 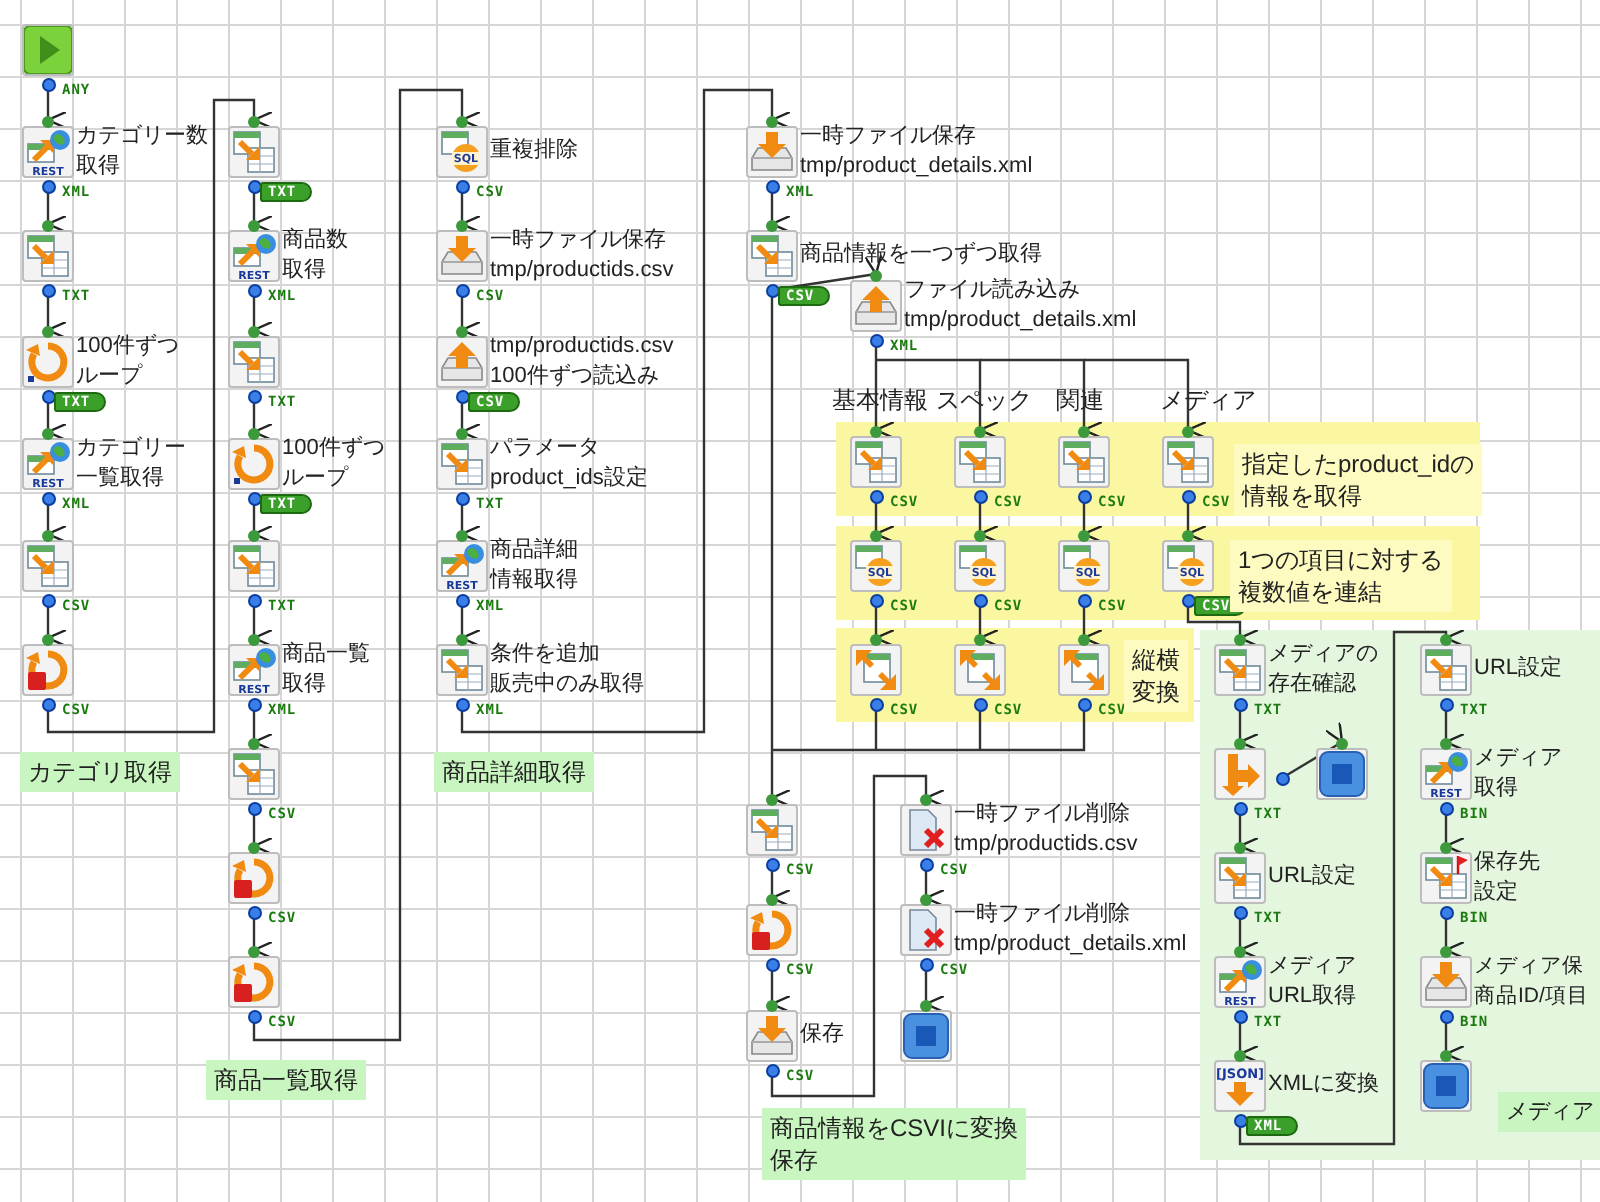 I want to click on node-label: 商品詳細 情報取得, so click(x=534, y=566).